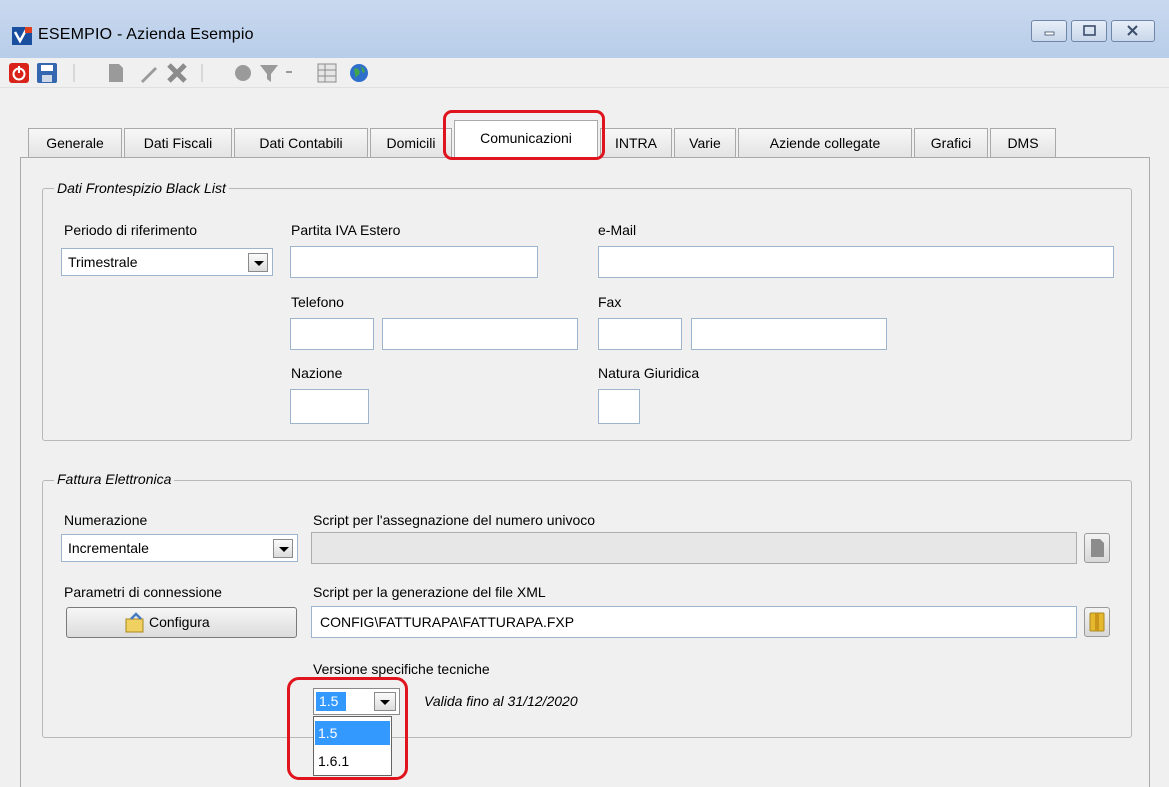 The height and width of the screenshot is (787, 1169). I want to click on script-xml-browse-button, so click(1097, 622).